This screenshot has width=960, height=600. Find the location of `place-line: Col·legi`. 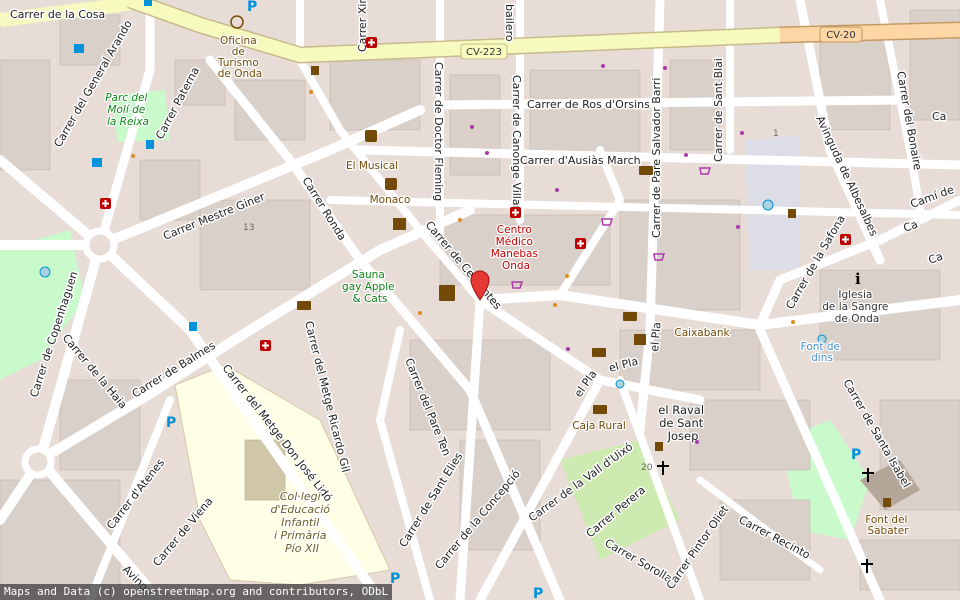

place-line: Col·legi is located at coordinates (300, 496).